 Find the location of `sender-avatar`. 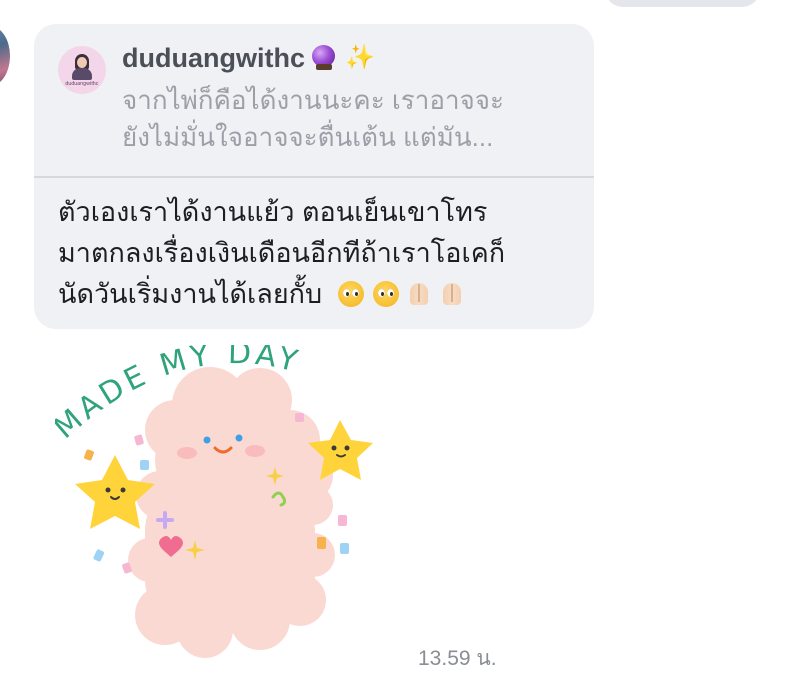

sender-avatar is located at coordinates (5, 56).